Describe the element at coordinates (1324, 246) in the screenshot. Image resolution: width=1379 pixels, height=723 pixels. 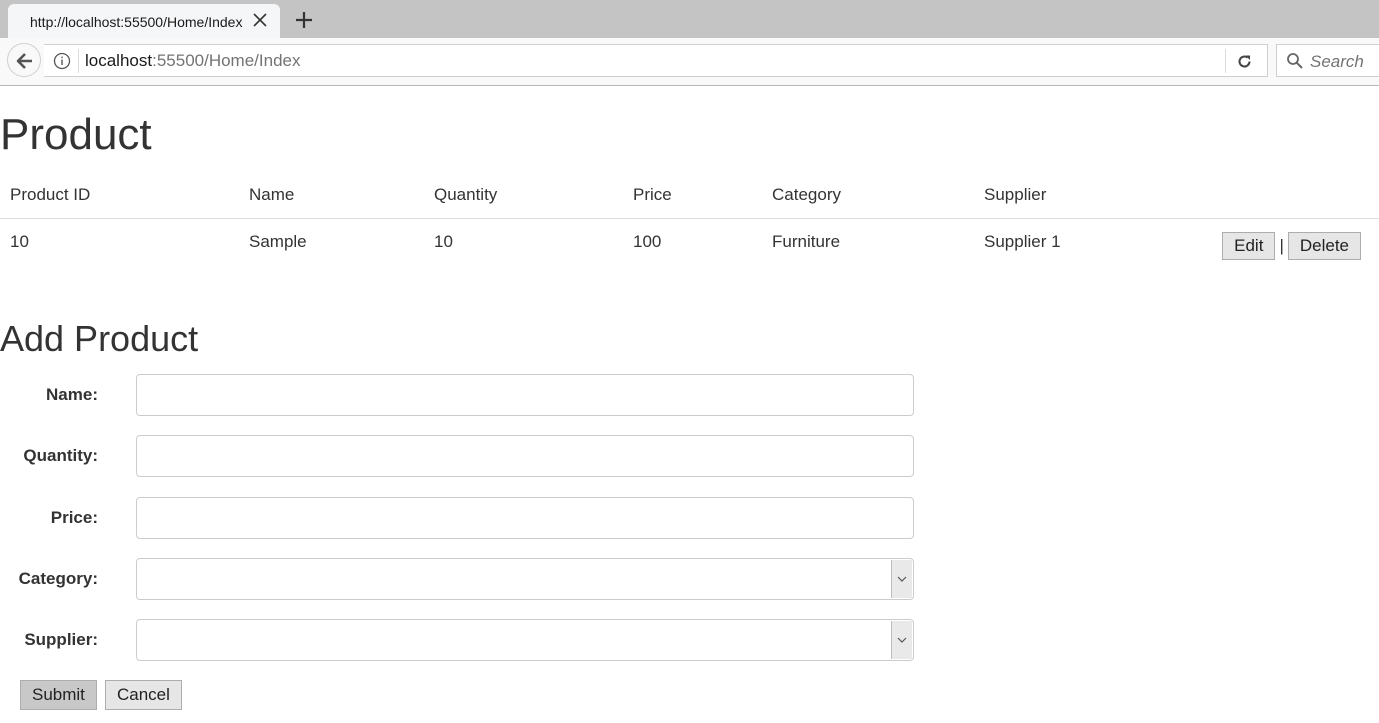
I see `delete-button: Delete` at that location.